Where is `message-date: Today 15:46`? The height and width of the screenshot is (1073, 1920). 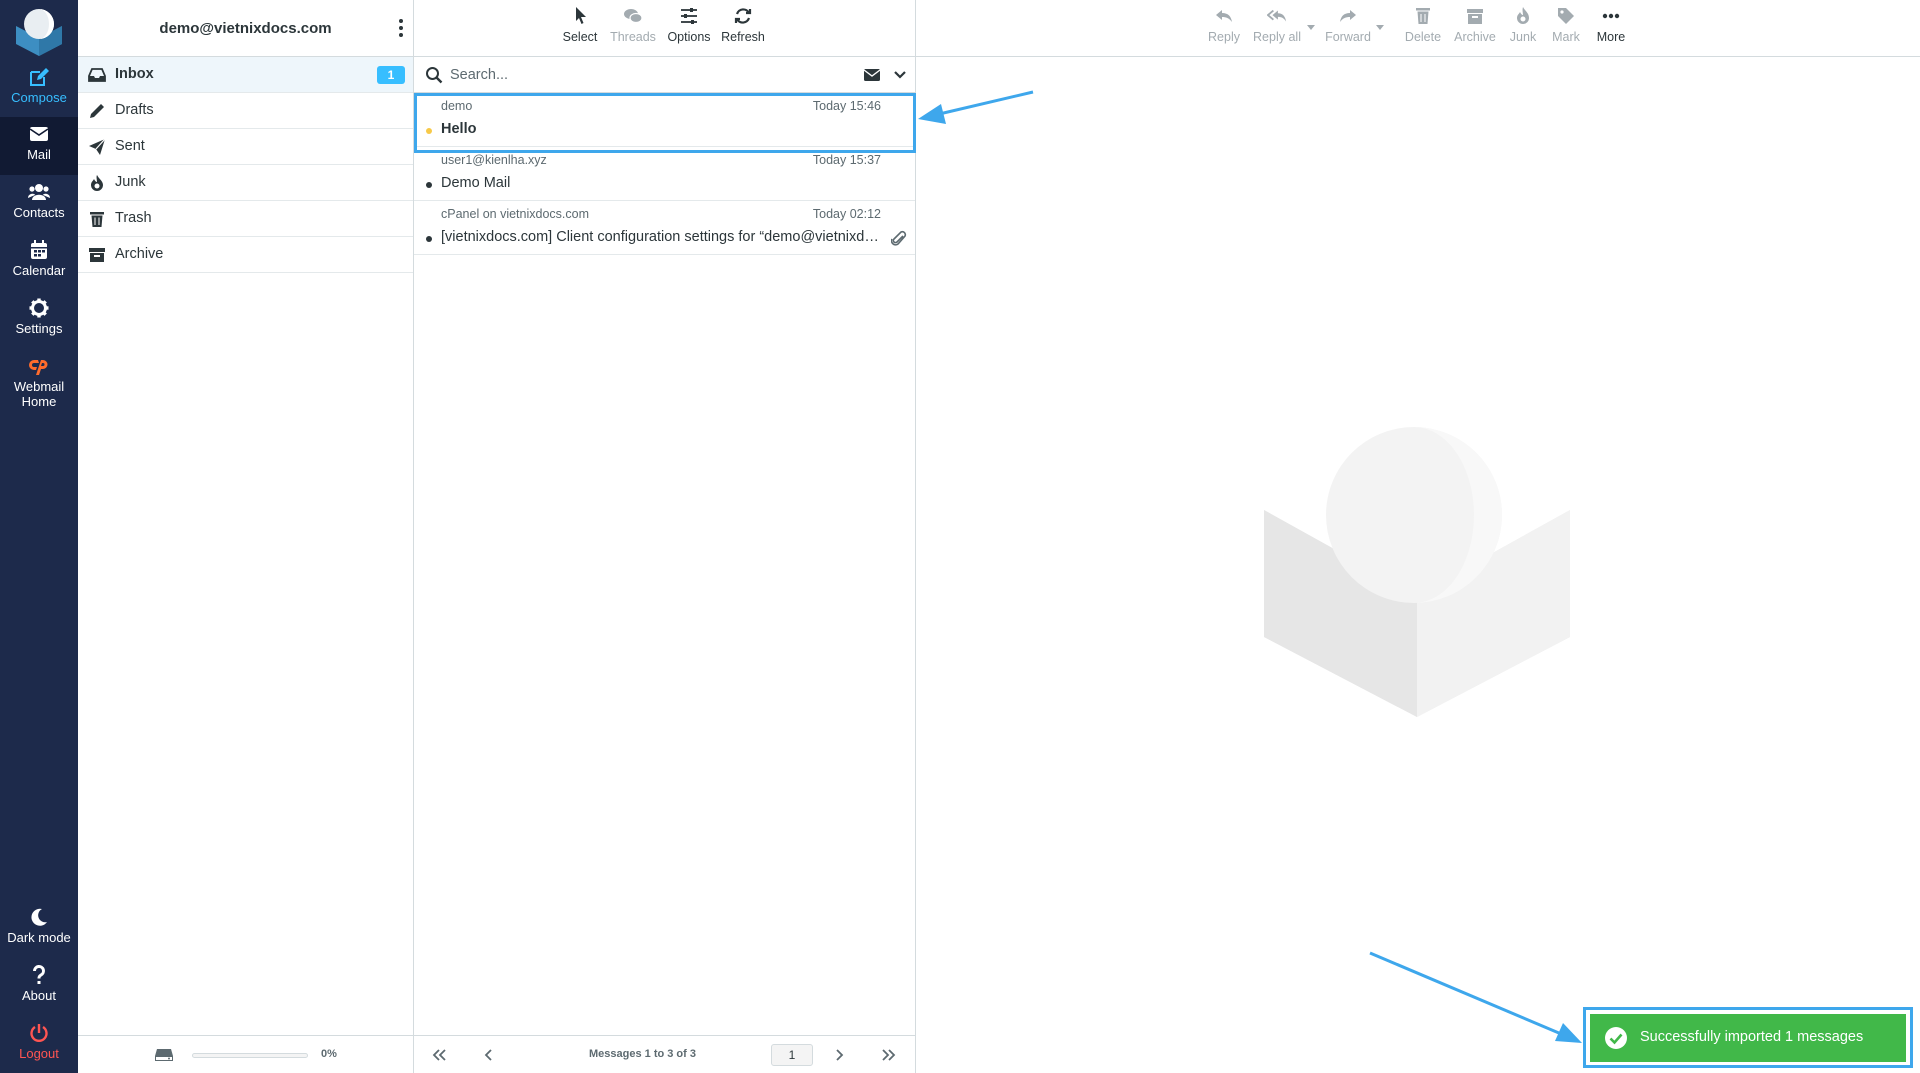 message-date: Today 15:46 is located at coordinates (846, 106).